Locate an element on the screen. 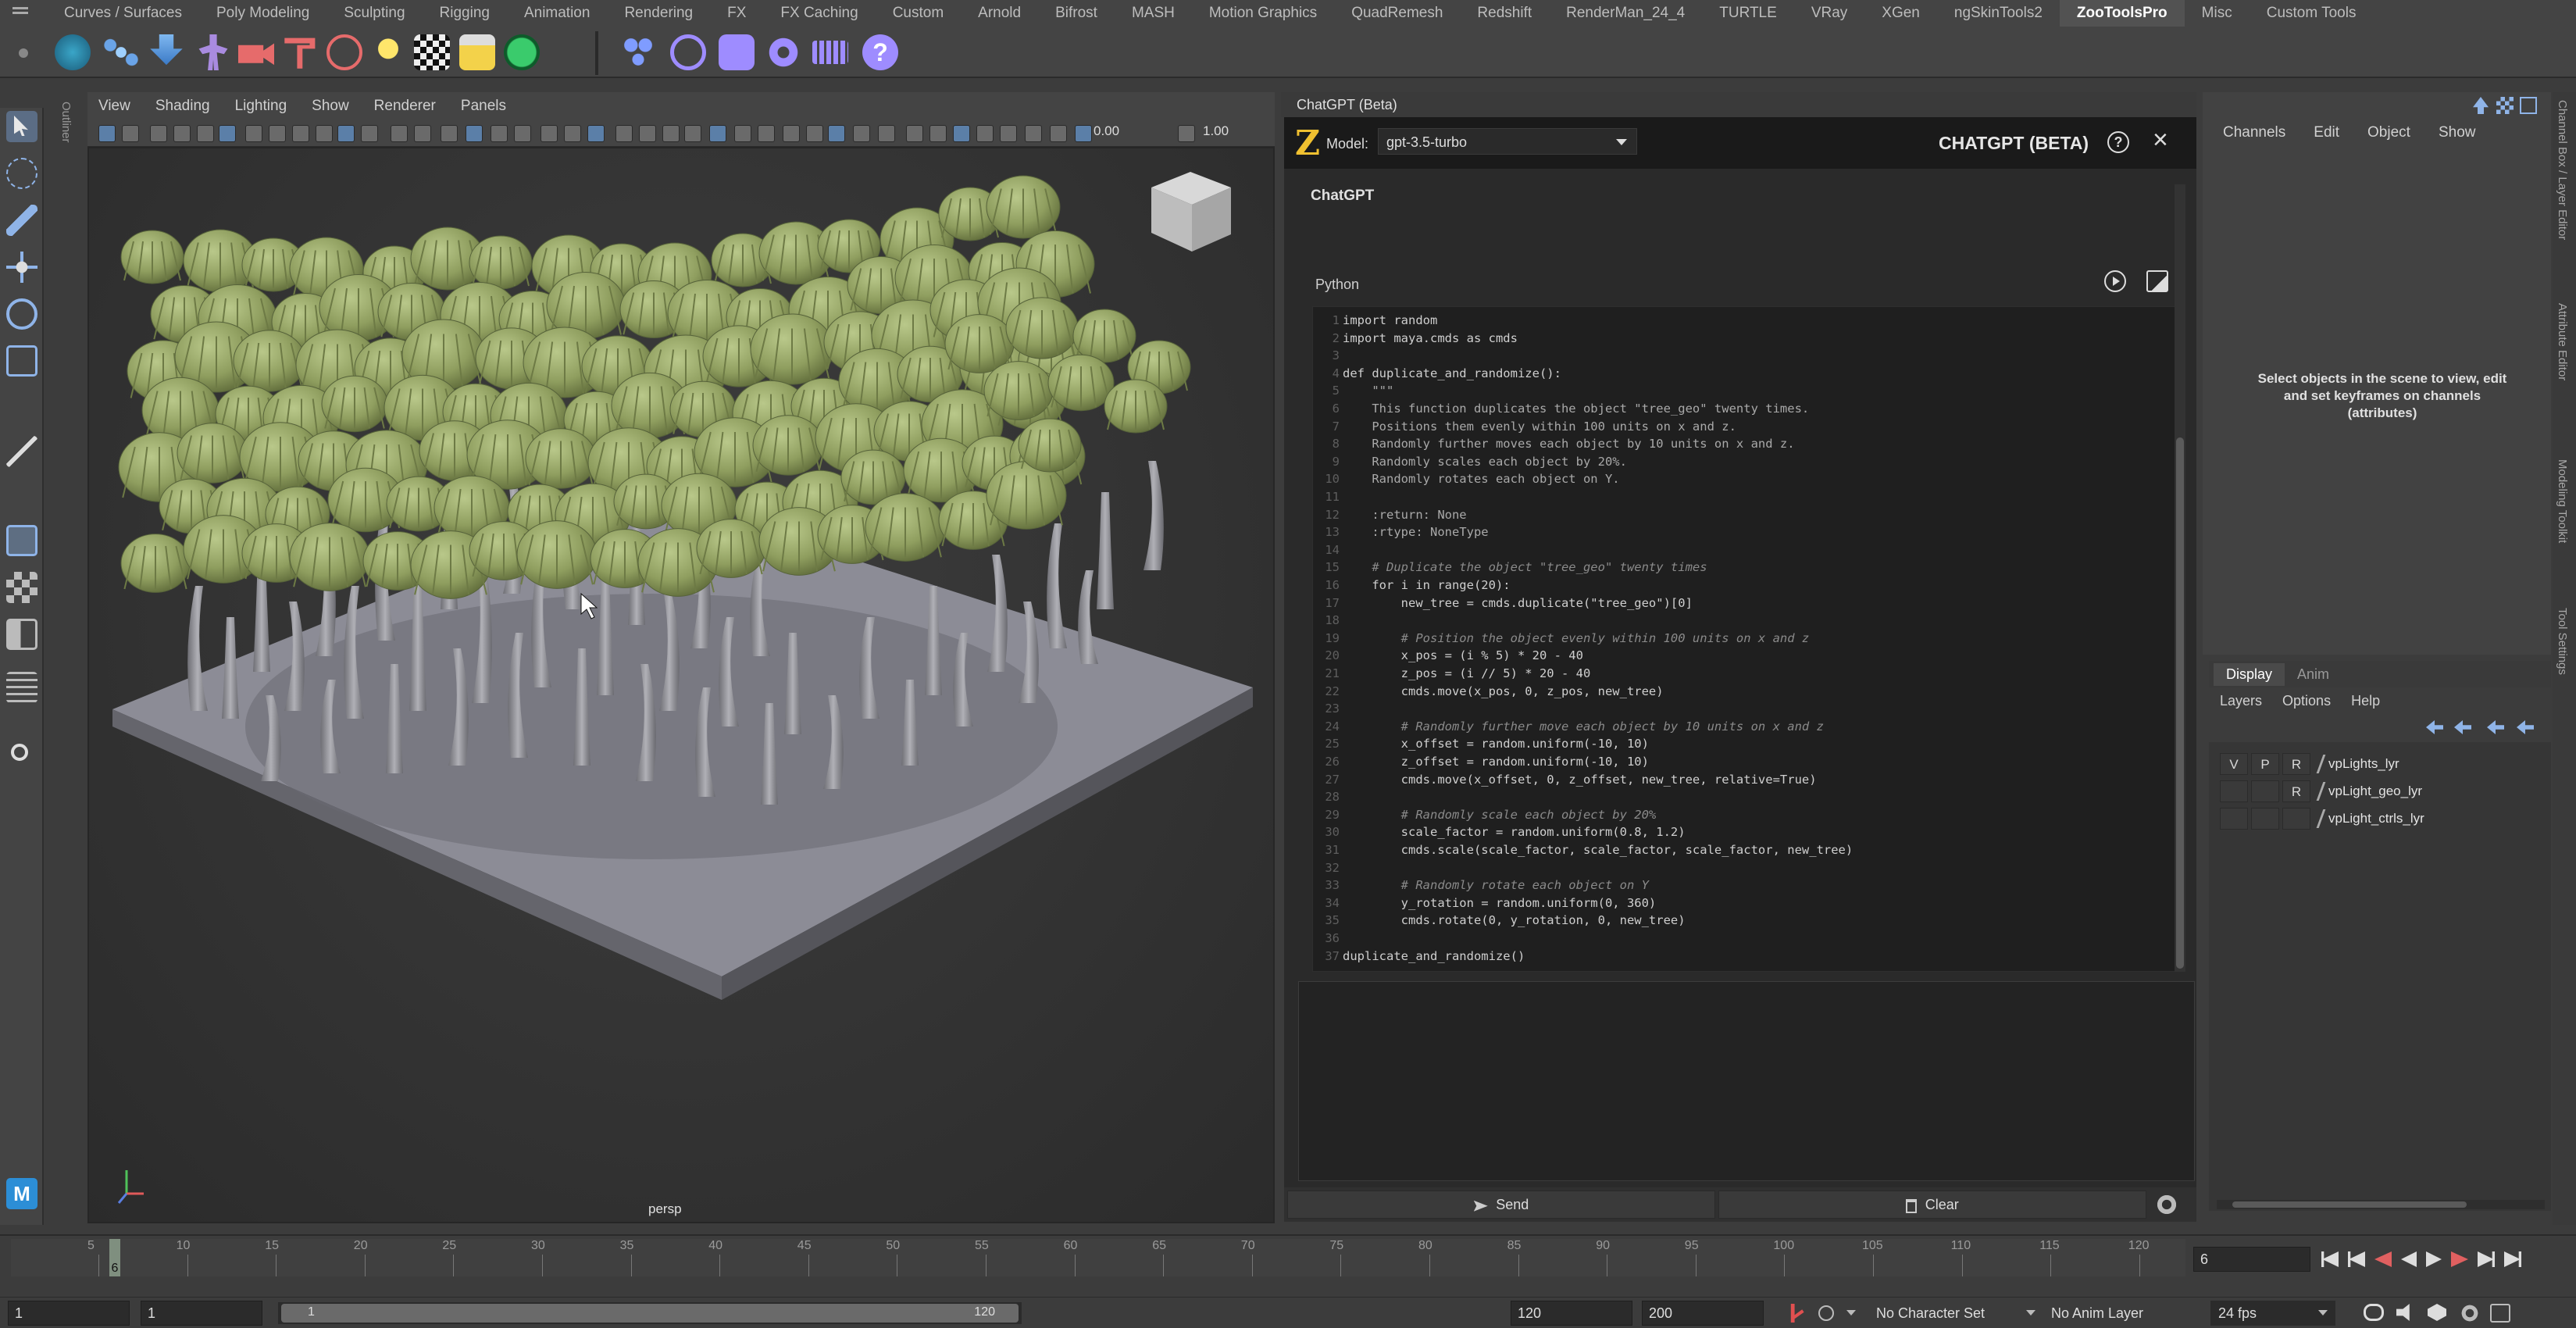 The height and width of the screenshot is (1328, 2576). script-editor-icon is located at coordinates (2500, 1313).